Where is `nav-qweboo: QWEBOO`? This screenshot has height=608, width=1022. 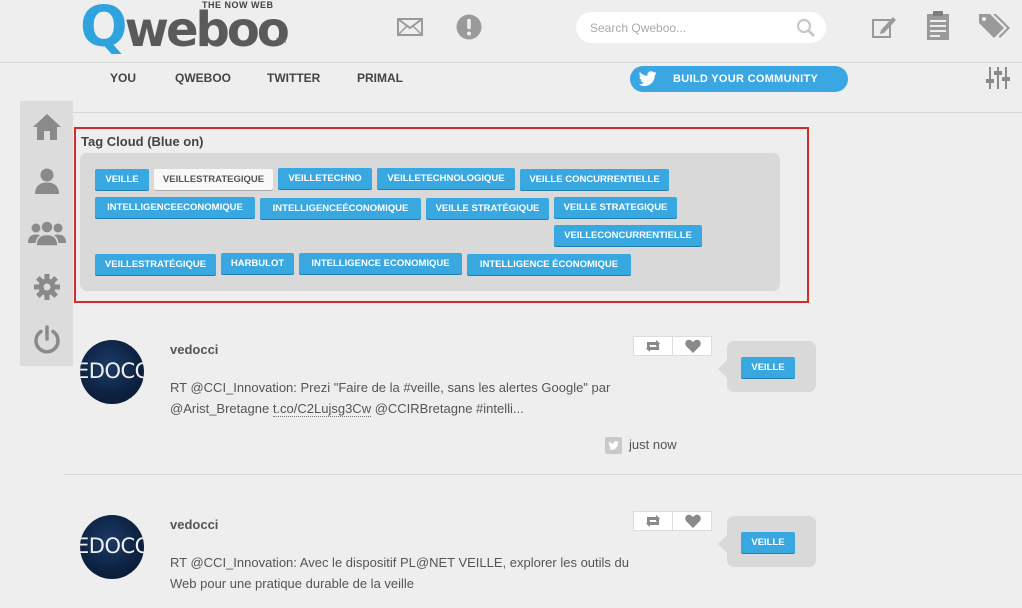
nav-qweboo: QWEBOO is located at coordinates (203, 78).